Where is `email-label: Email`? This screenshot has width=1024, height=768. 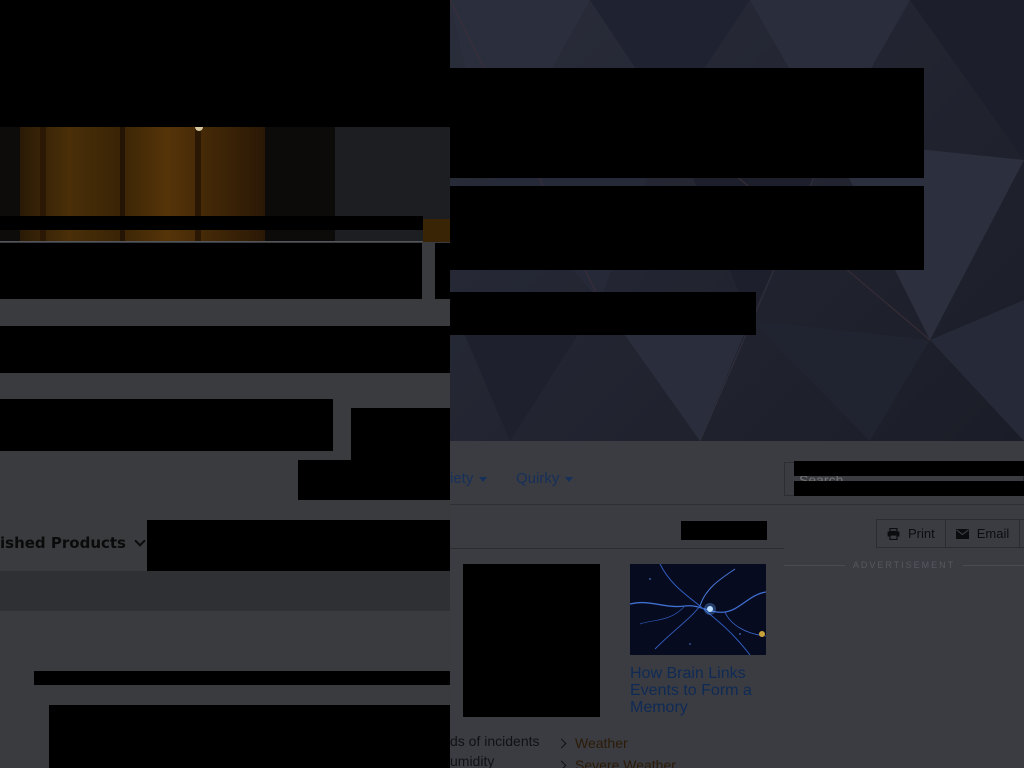 email-label: Email is located at coordinates (993, 533).